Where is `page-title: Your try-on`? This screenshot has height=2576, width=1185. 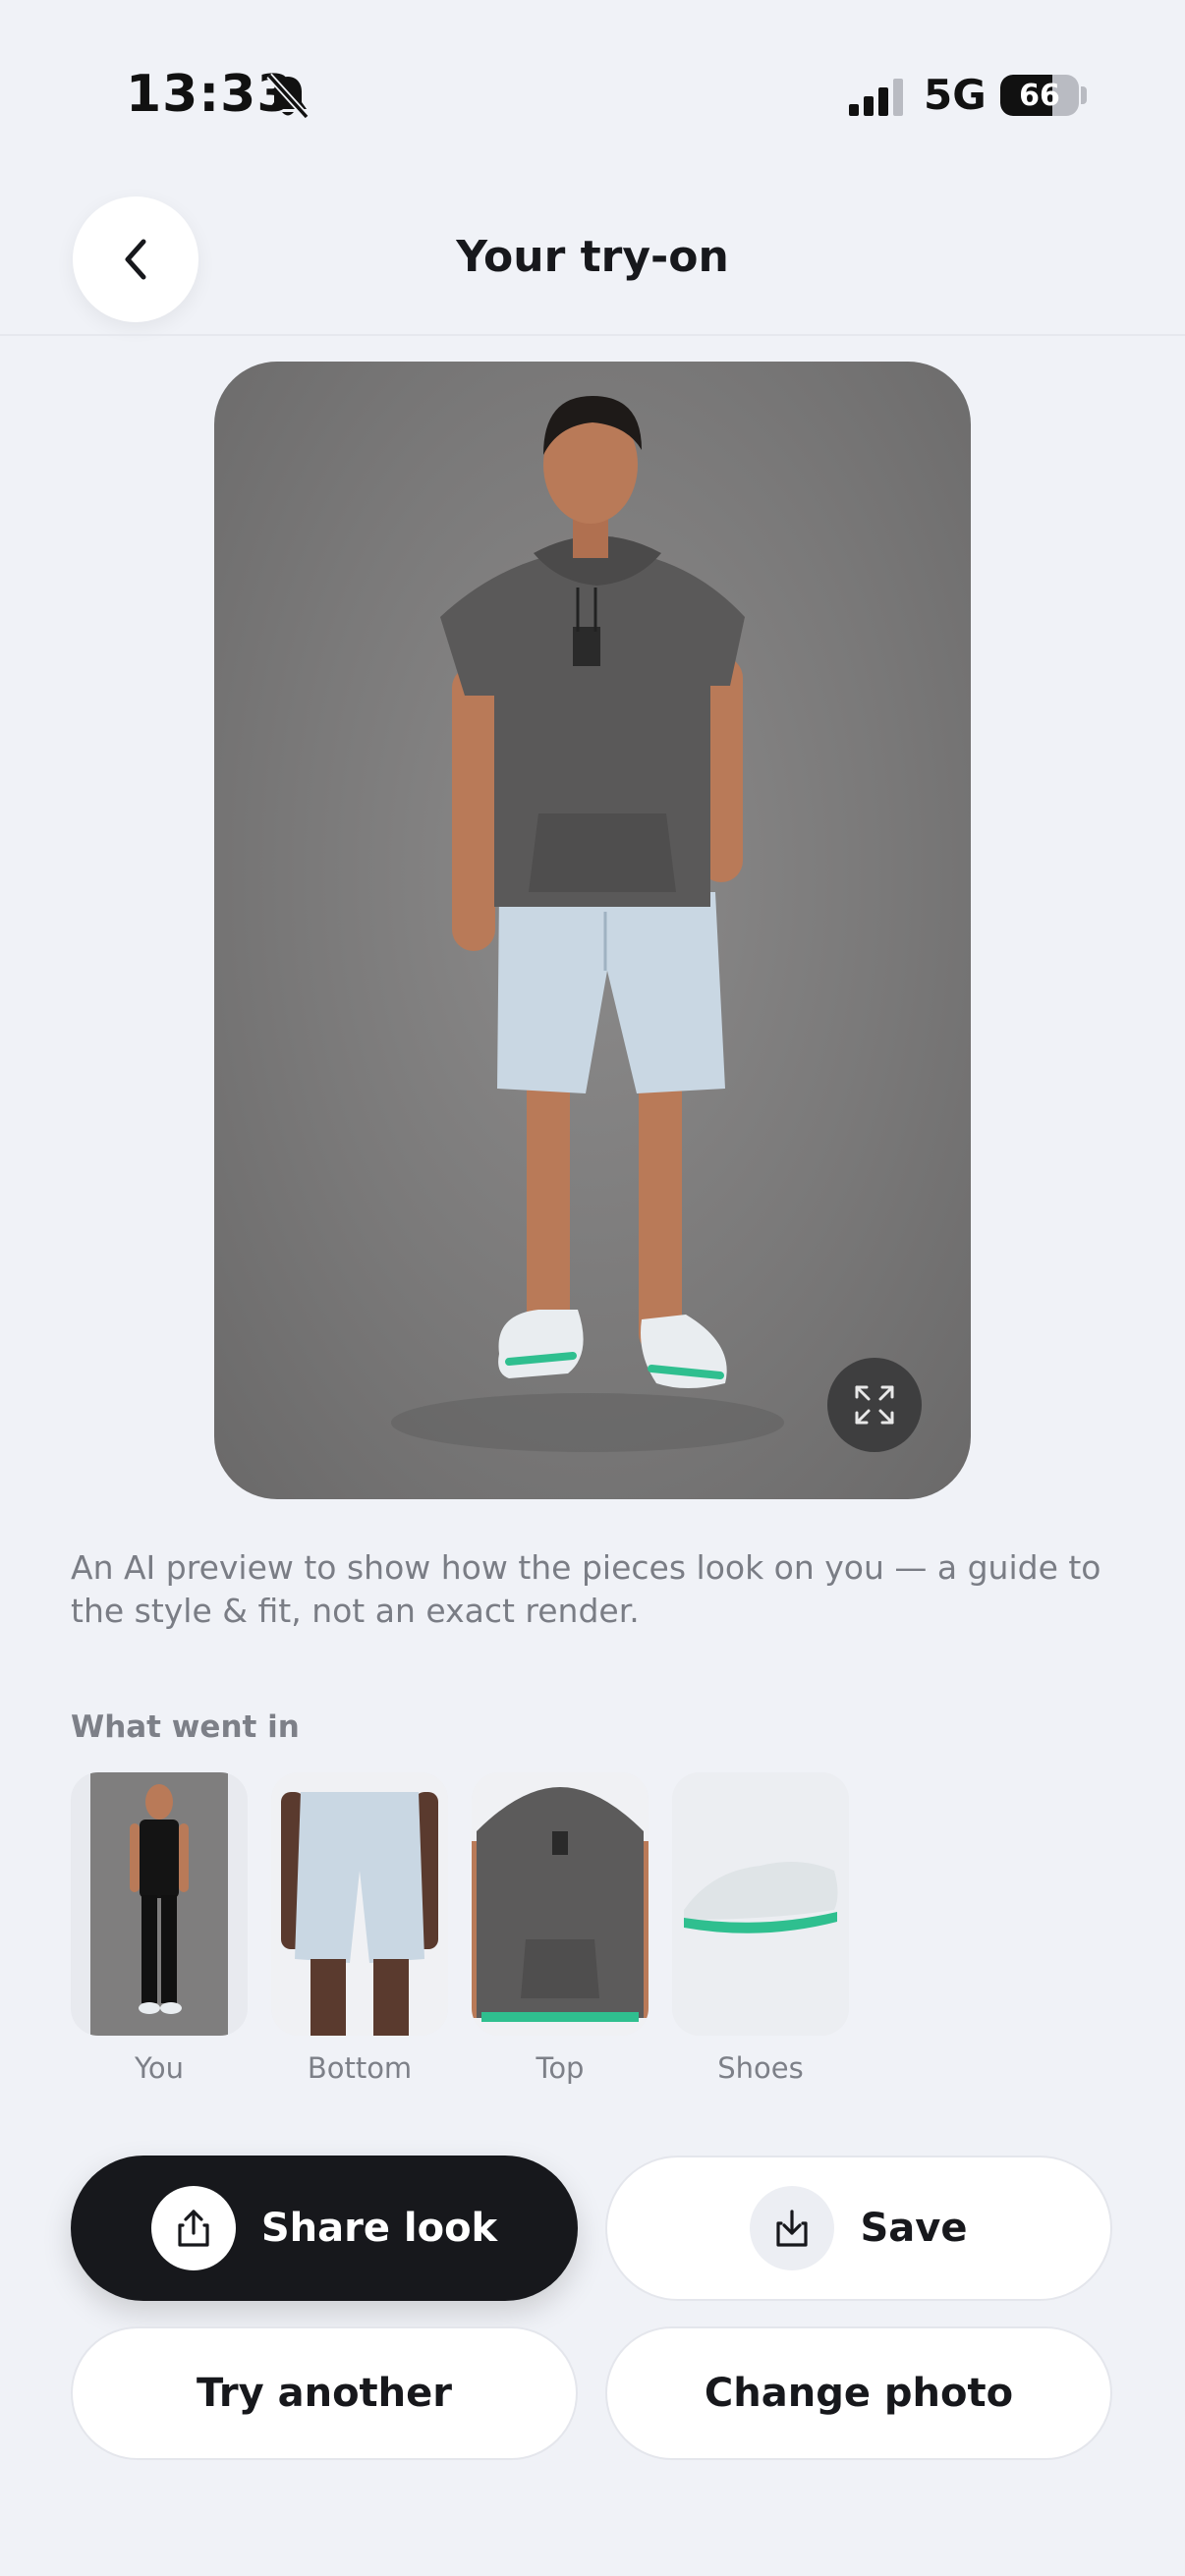
page-title: Your try-on is located at coordinates (592, 257).